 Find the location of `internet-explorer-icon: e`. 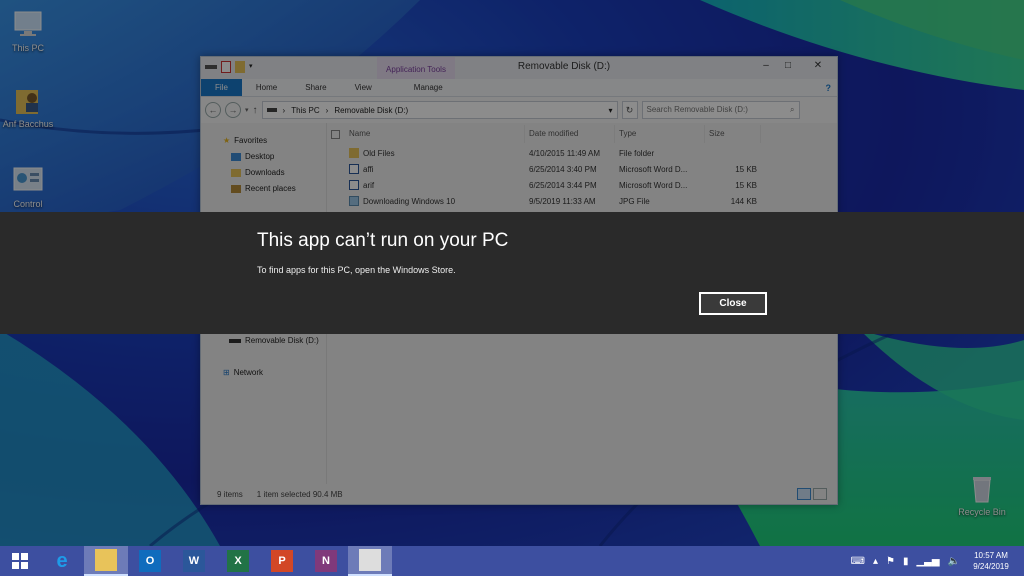

internet-explorer-icon: e is located at coordinates (62, 561).